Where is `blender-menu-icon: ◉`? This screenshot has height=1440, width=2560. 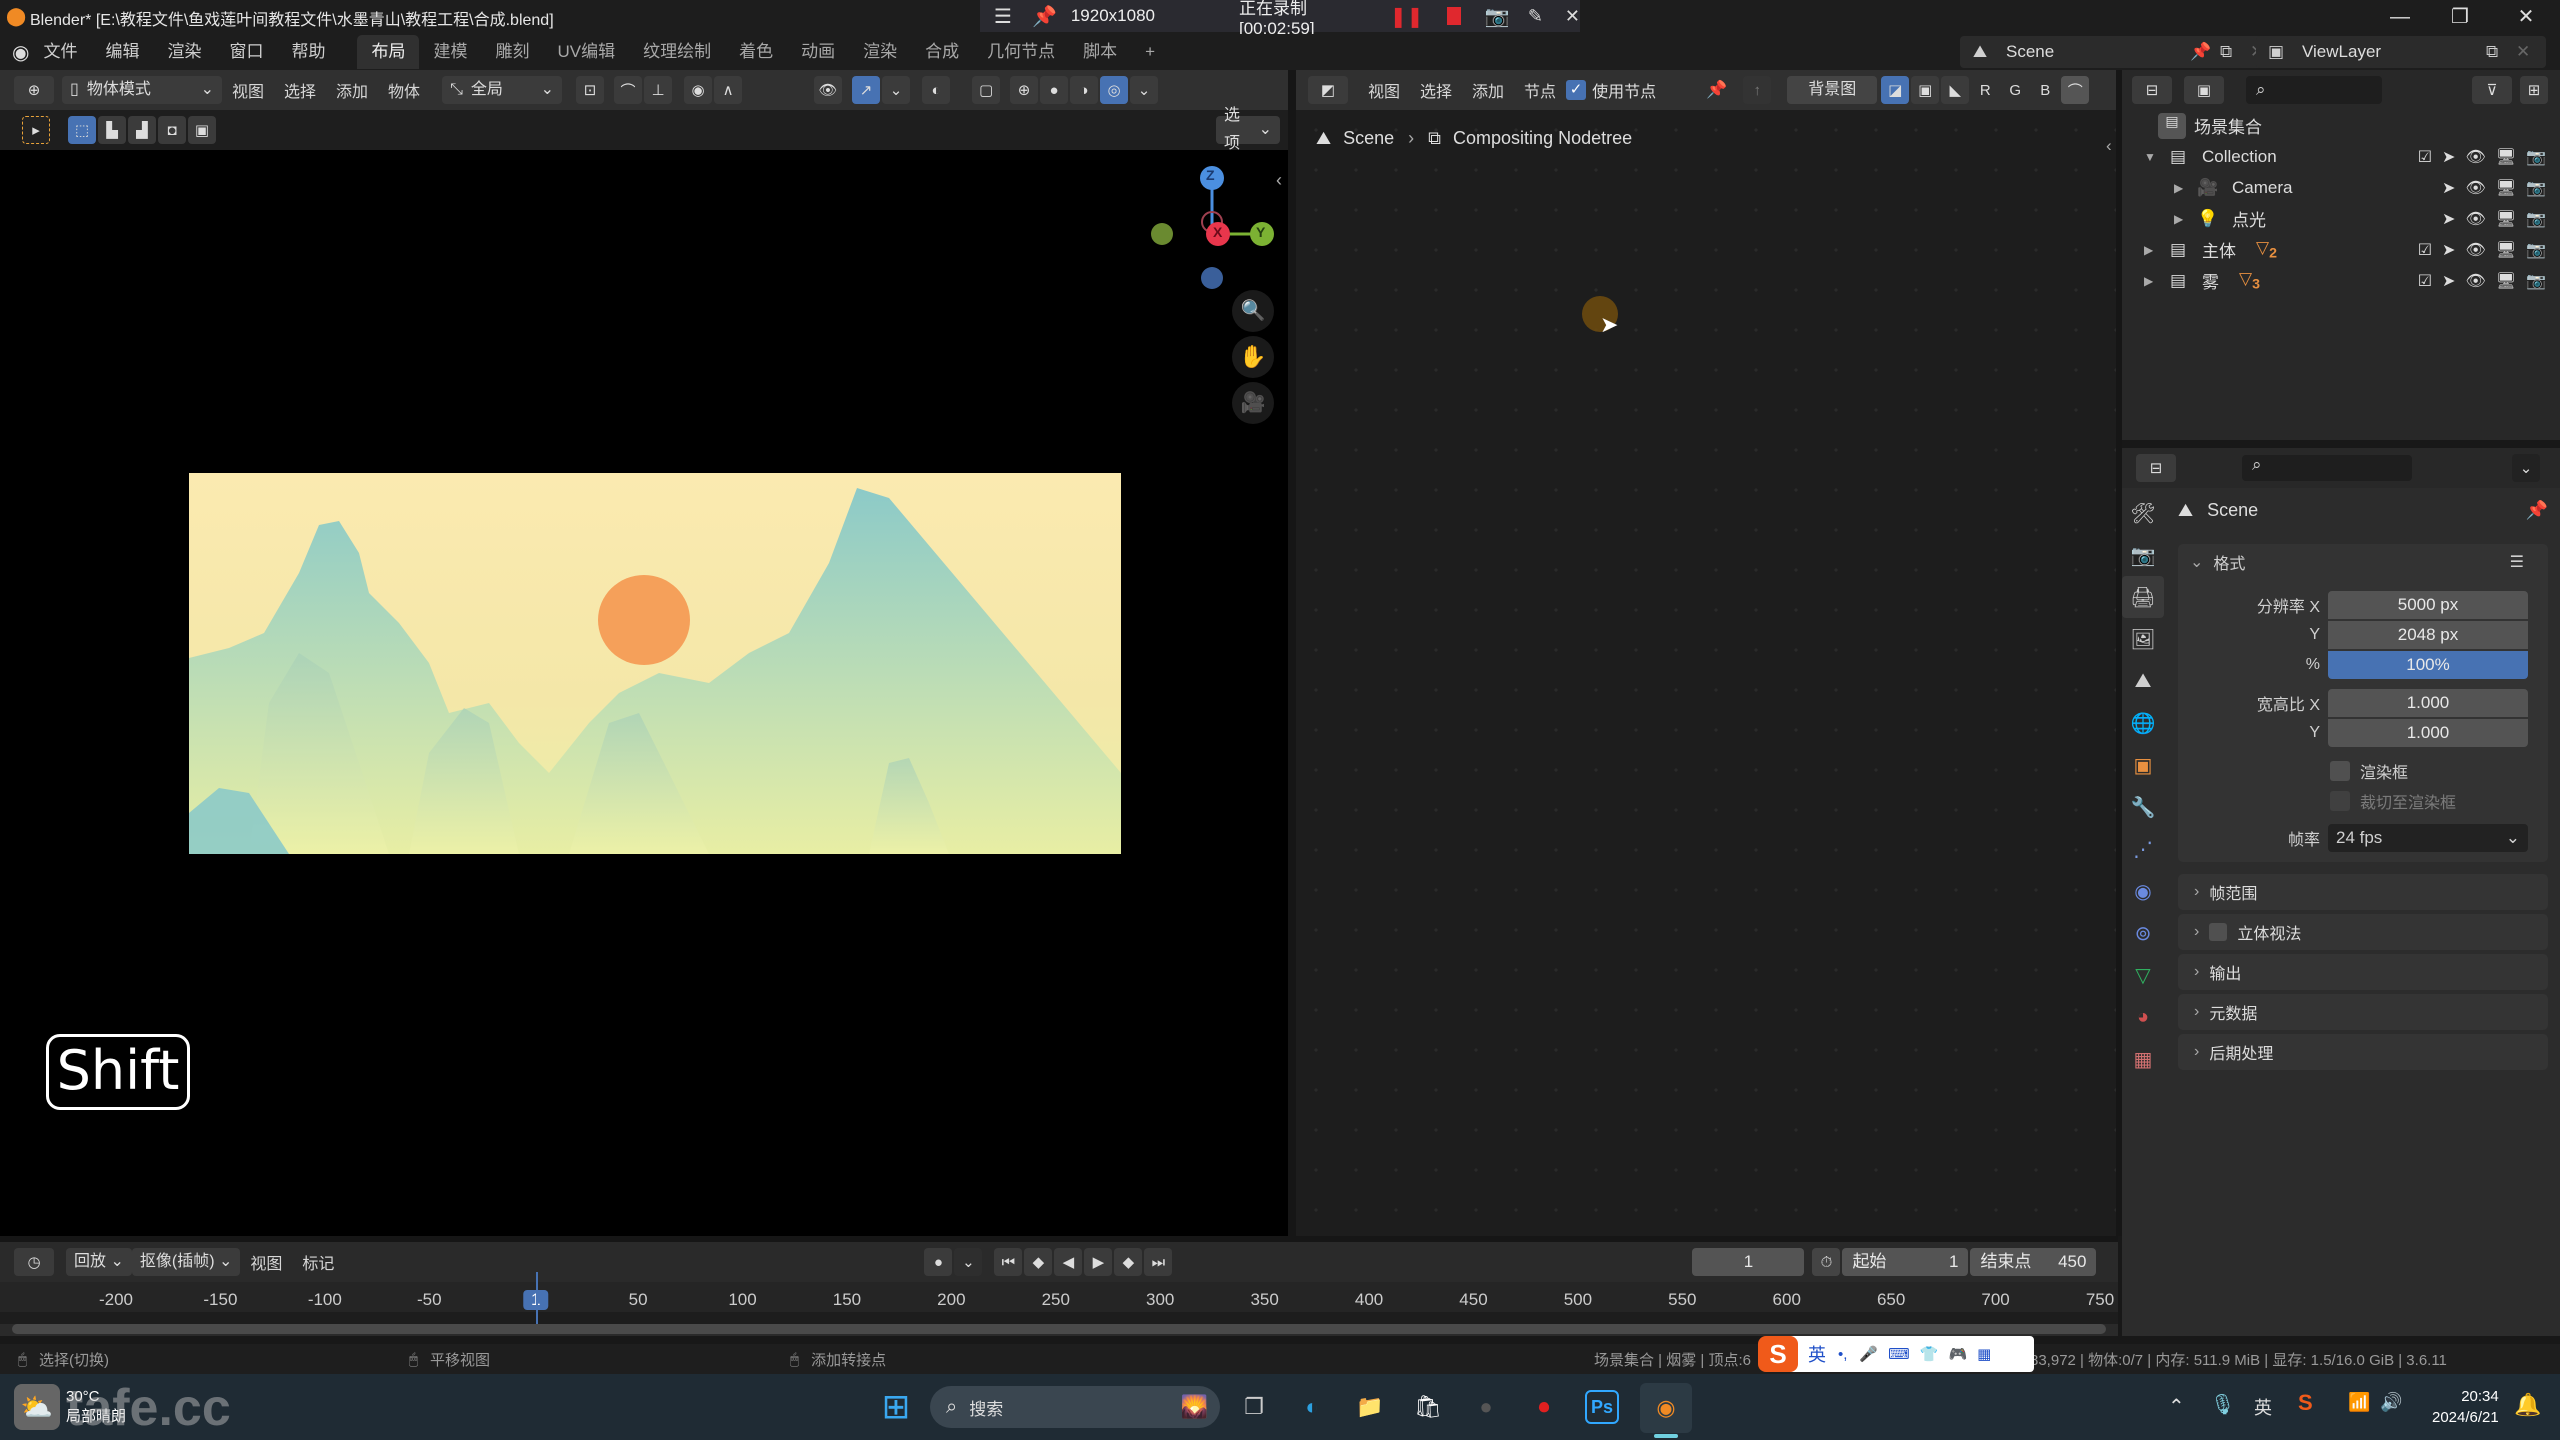
blender-menu-icon: ◉ is located at coordinates (20, 52).